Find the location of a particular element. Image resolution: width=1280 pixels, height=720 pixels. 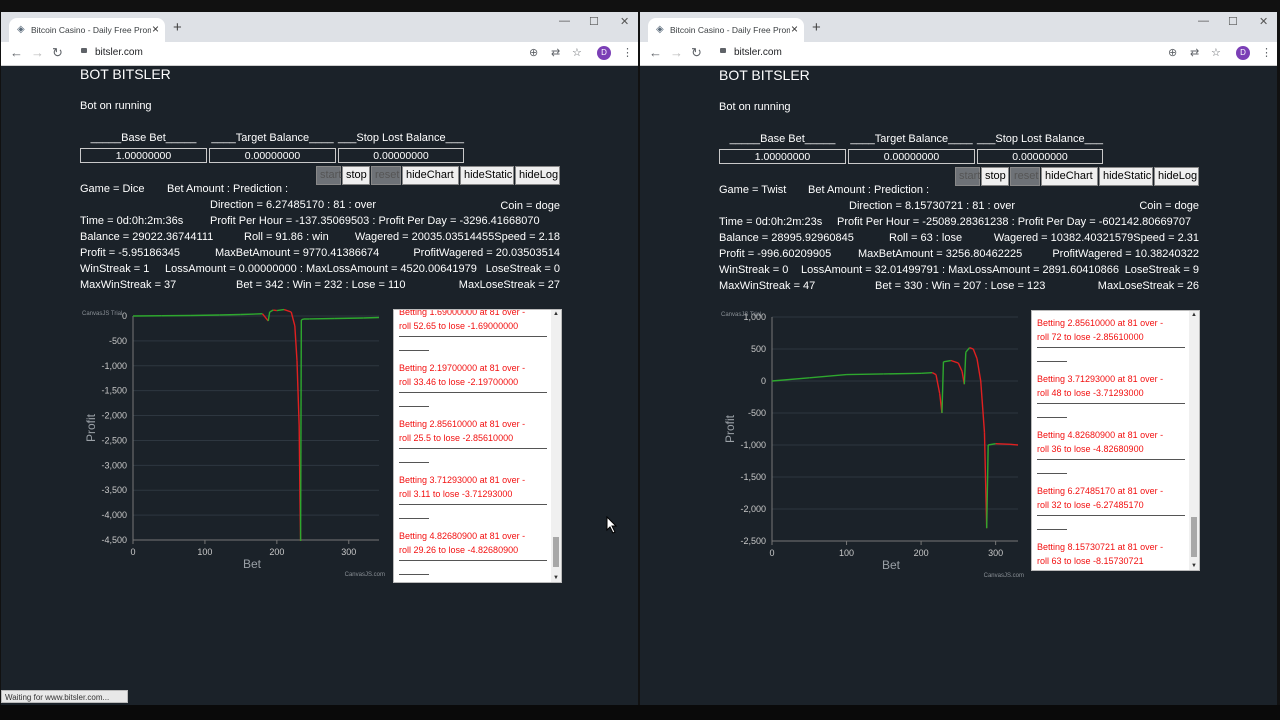

log-entry-roll: roll 72 to lose -2.85610000 is located at coordinates (1090, 337).